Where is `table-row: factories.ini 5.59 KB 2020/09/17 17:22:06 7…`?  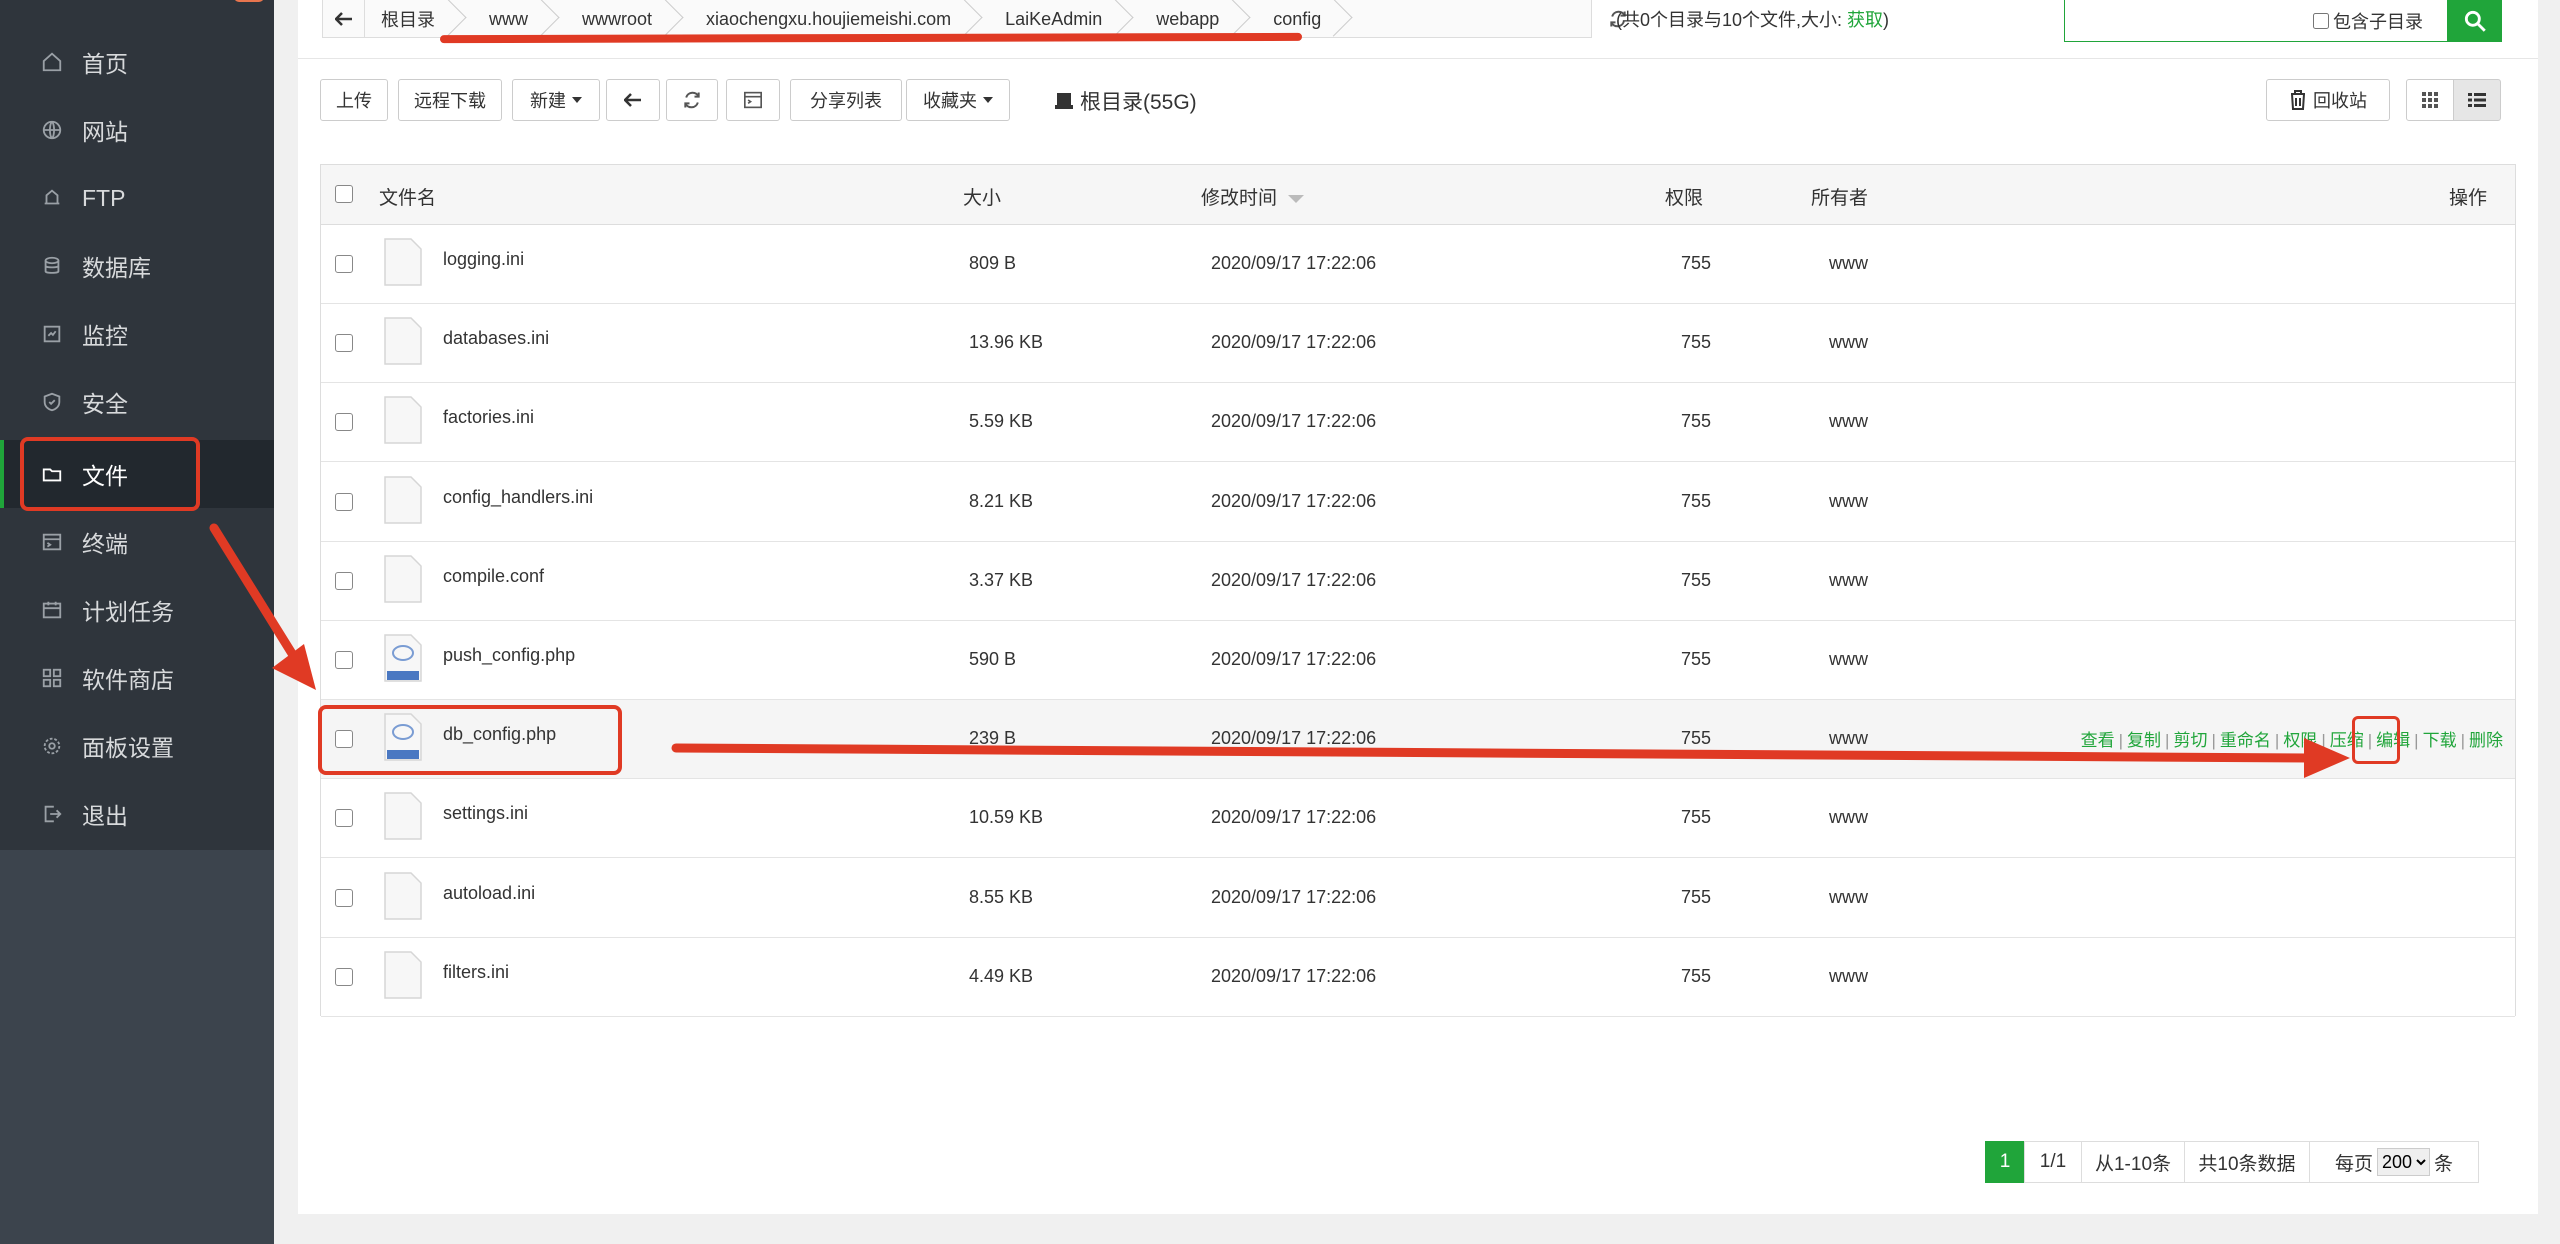 table-row: factories.ini 5.59 KB 2020/09/17 17:22:06 7… is located at coordinates (1418, 423).